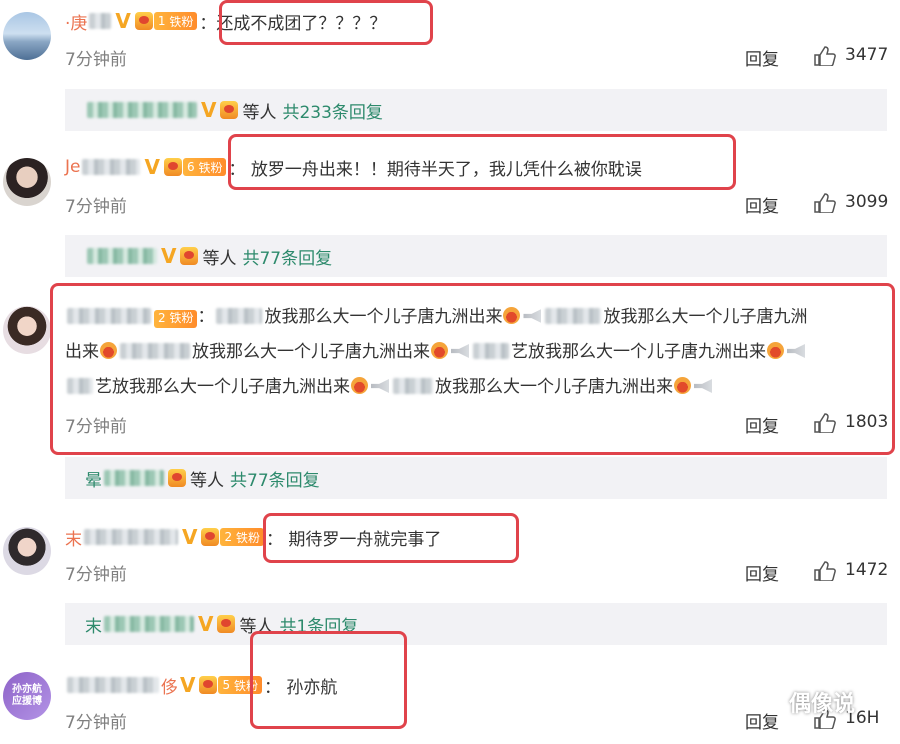 The width and height of the screenshot is (900, 744). What do you see at coordinates (82, 352) in the screenshot?
I see `comment-segment: 出来` at bounding box center [82, 352].